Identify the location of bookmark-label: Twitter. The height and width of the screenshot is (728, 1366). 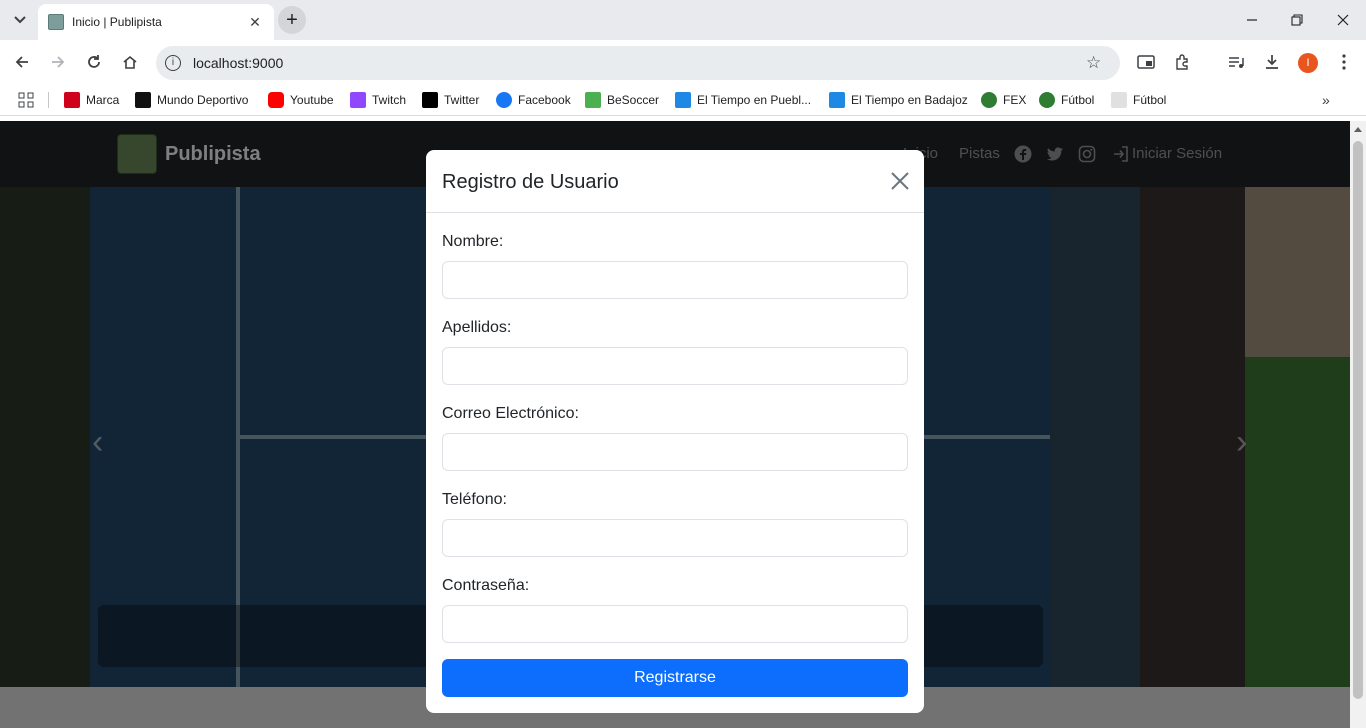
(462, 100).